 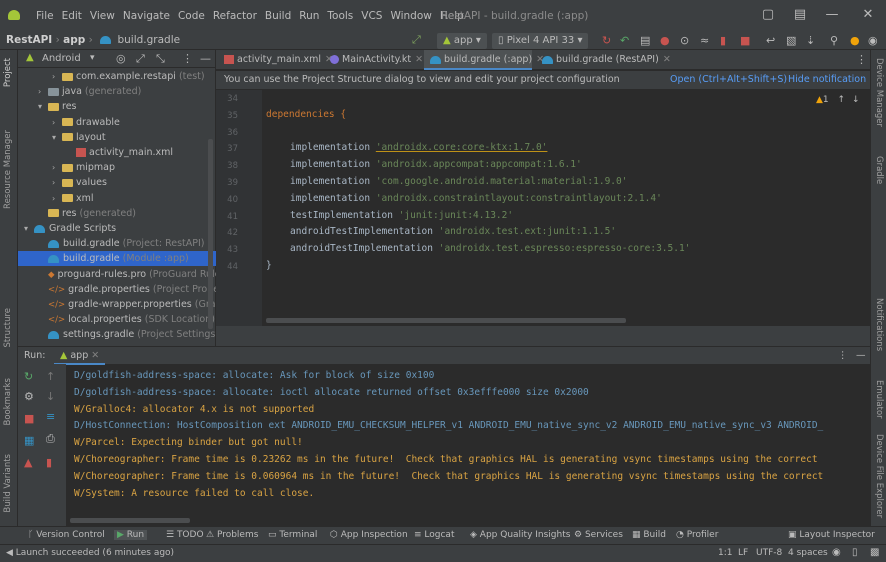 What do you see at coordinates (117, 243) in the screenshot?
I see `tree-item: build.gradle (Project: RestAPI)` at bounding box center [117, 243].